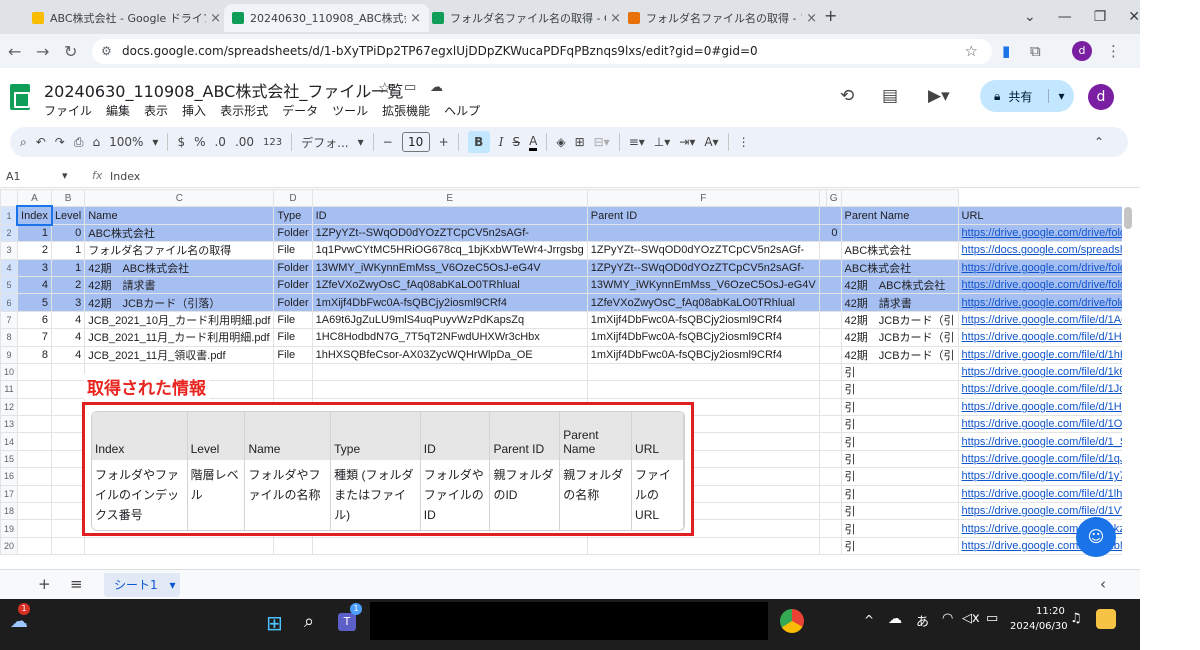 Image resolution: width=1200 pixels, height=650 pixels. I want to click on borders-icon: ⊞, so click(580, 142).